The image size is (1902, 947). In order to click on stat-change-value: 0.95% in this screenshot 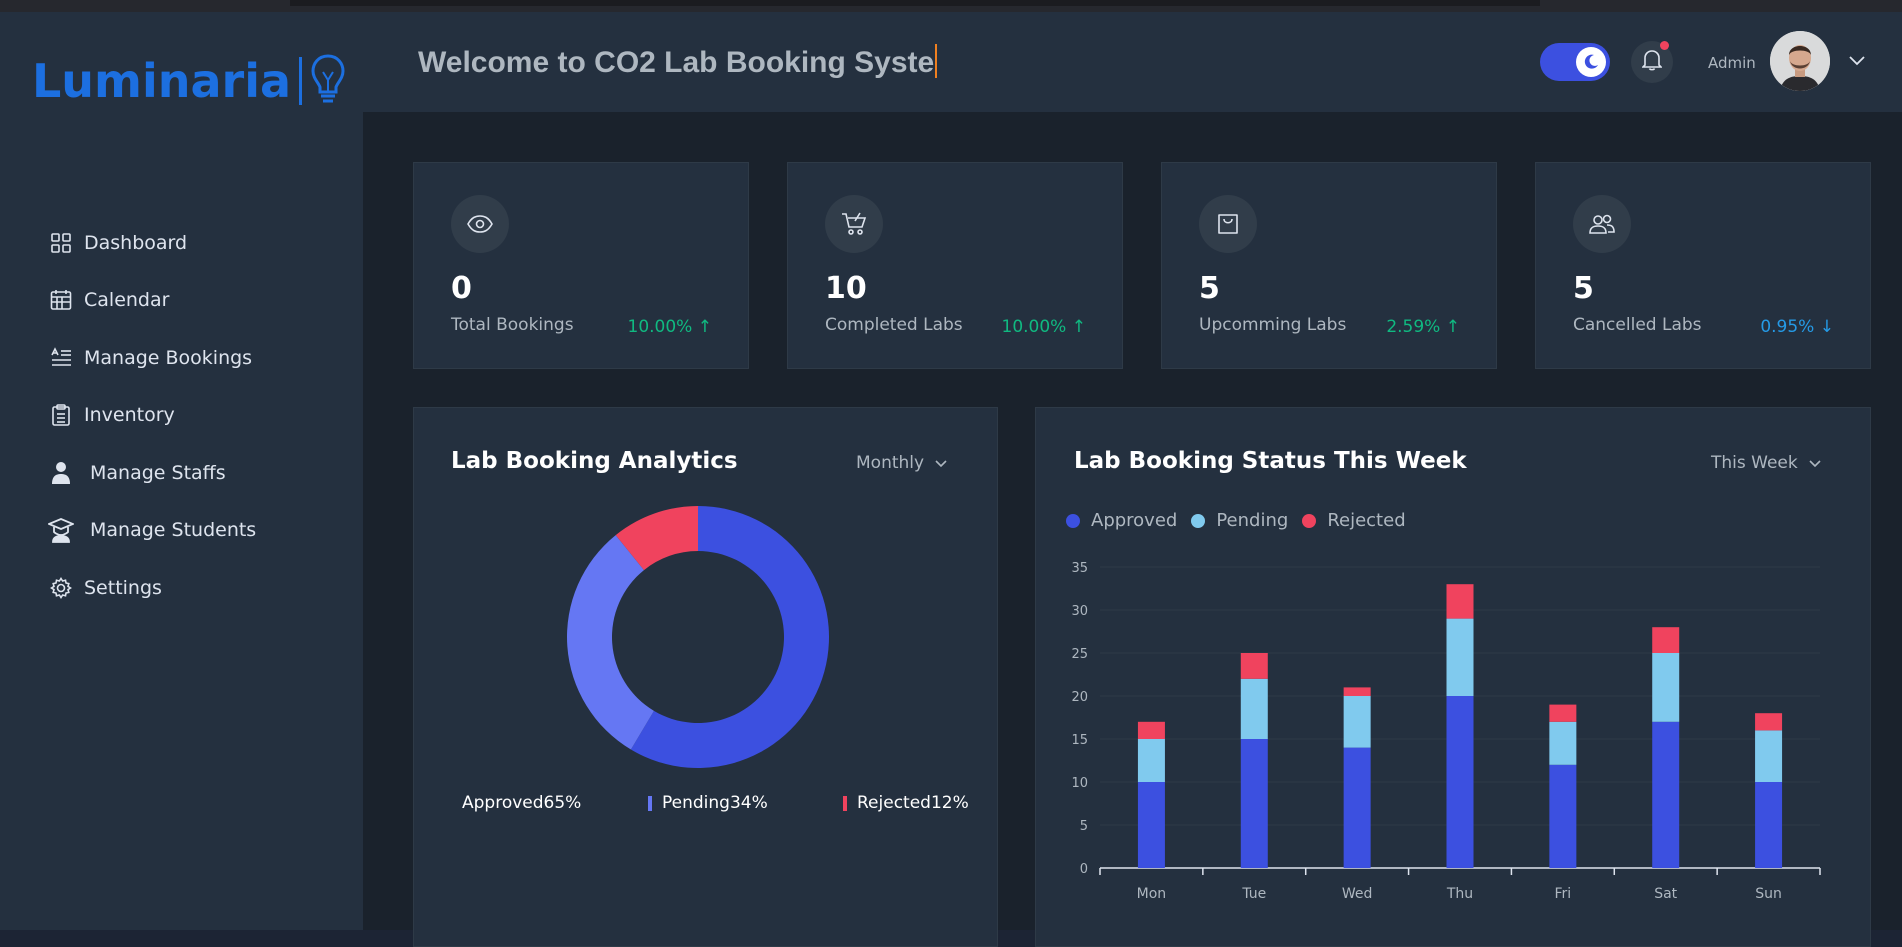, I will do `click(1787, 327)`.